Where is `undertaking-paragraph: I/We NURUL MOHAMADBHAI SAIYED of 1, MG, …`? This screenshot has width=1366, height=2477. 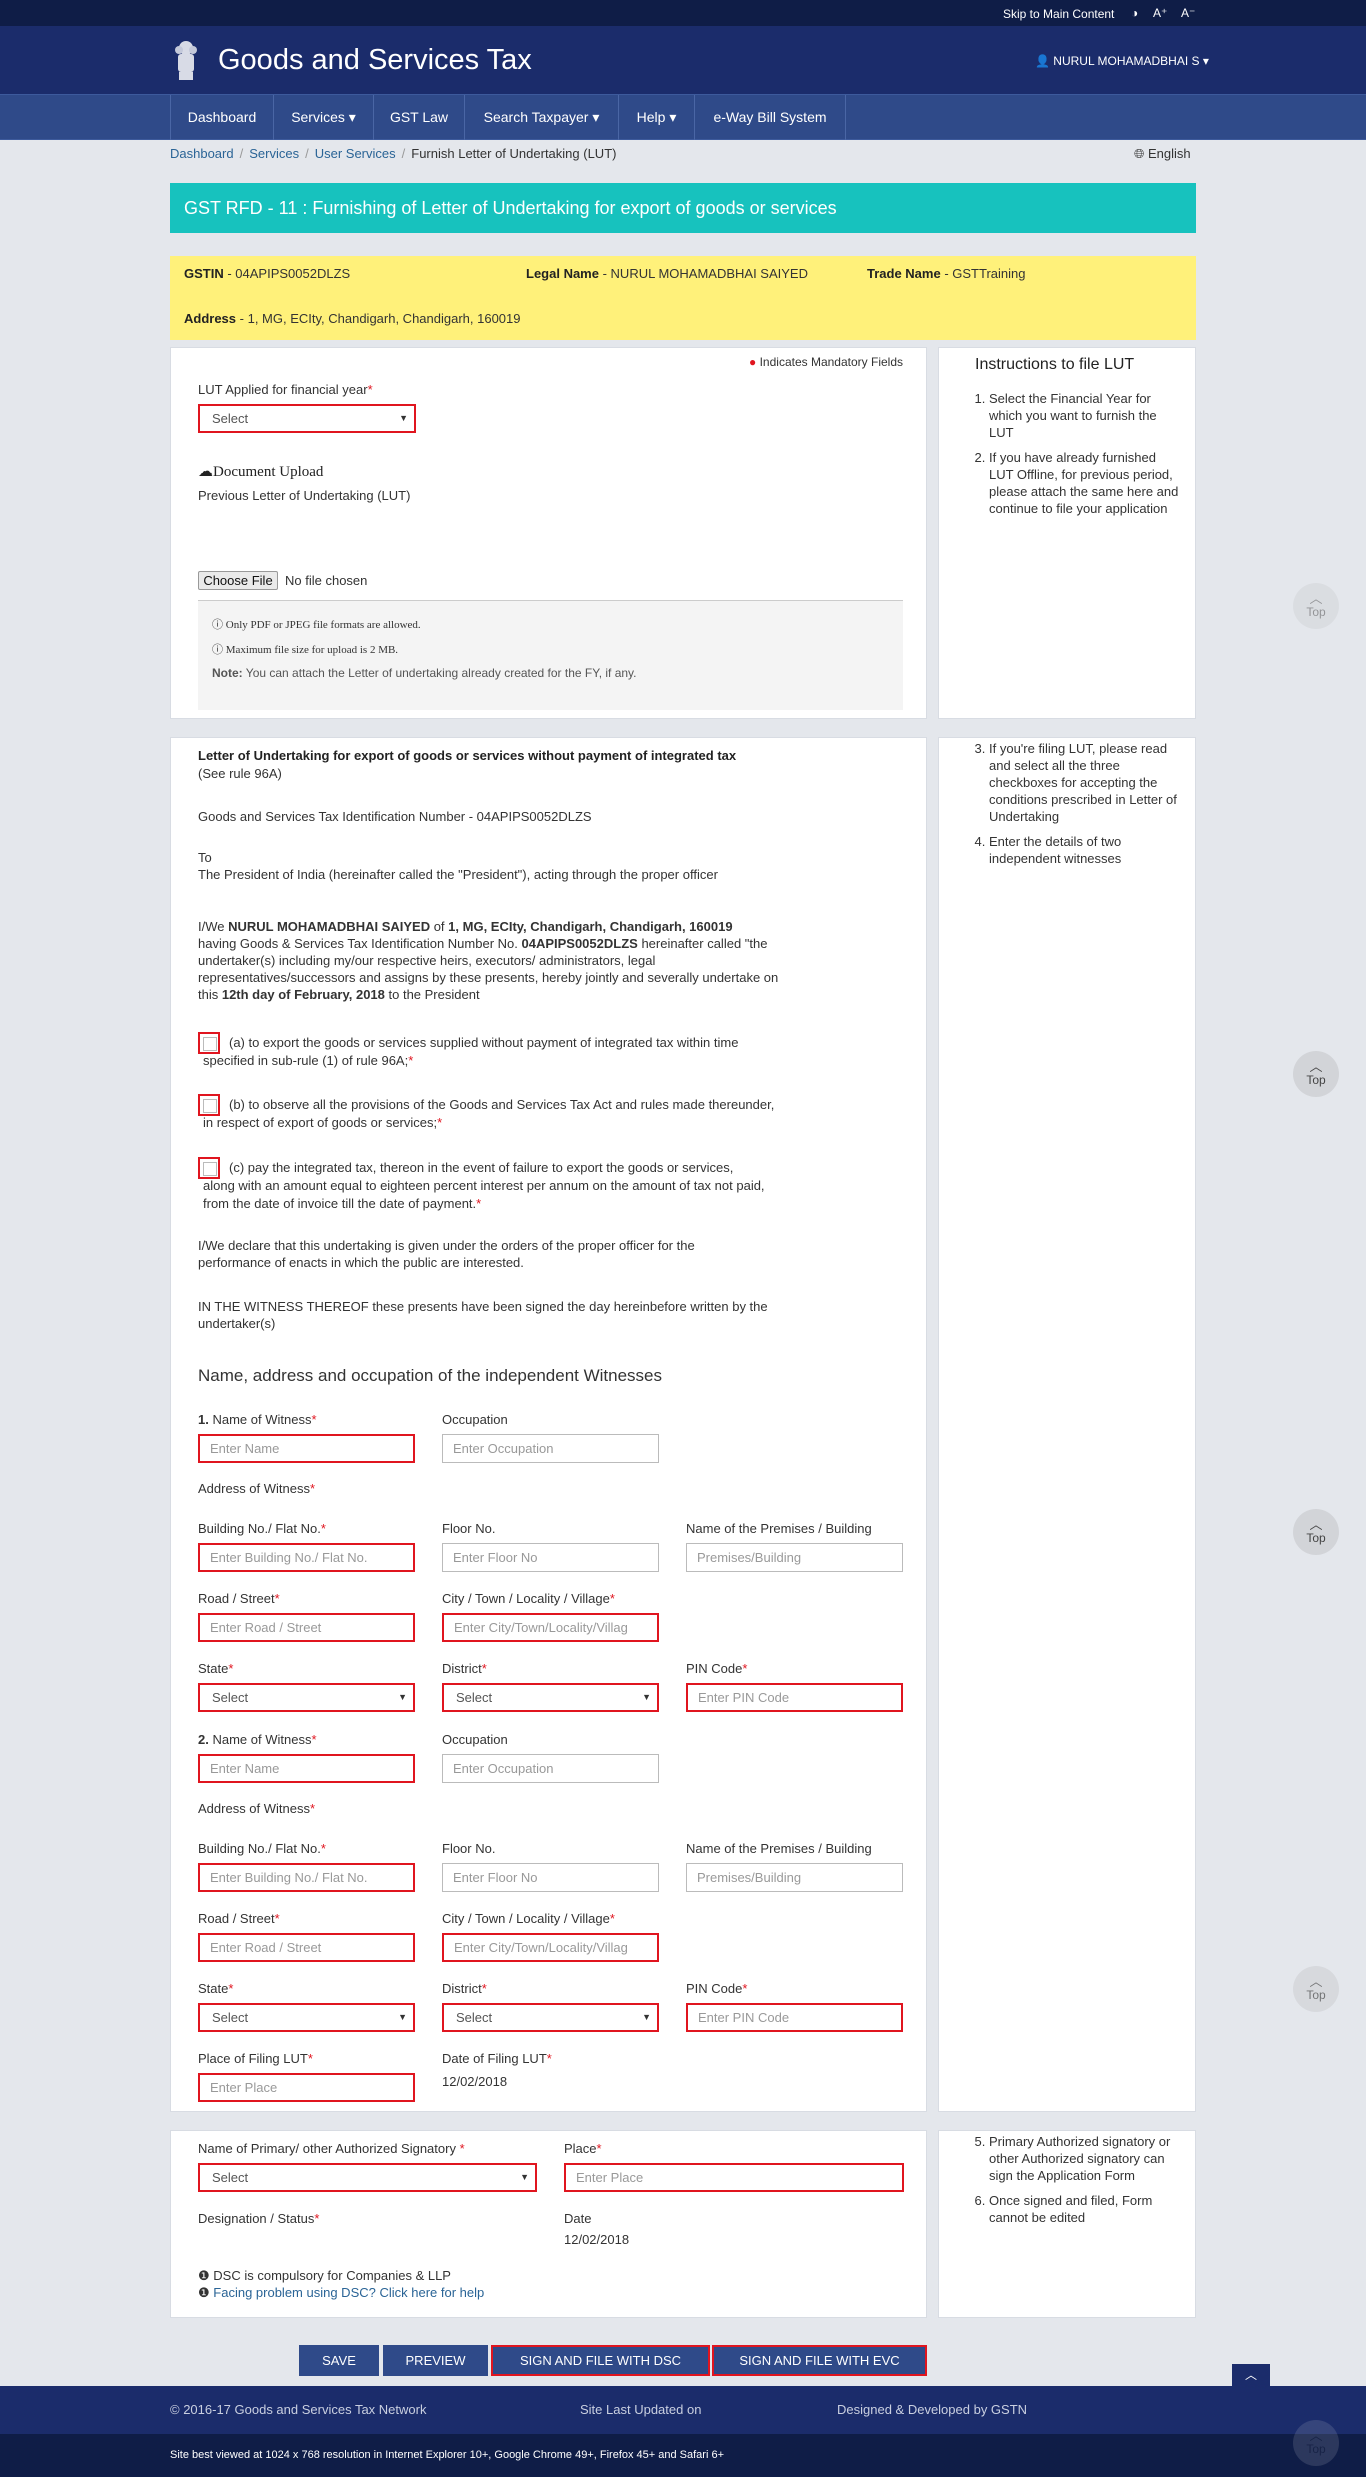
undertaking-paragraph: I/We NURUL MOHAMADBHAI SAIYED of 1, MG, … is located at coordinates (488, 960).